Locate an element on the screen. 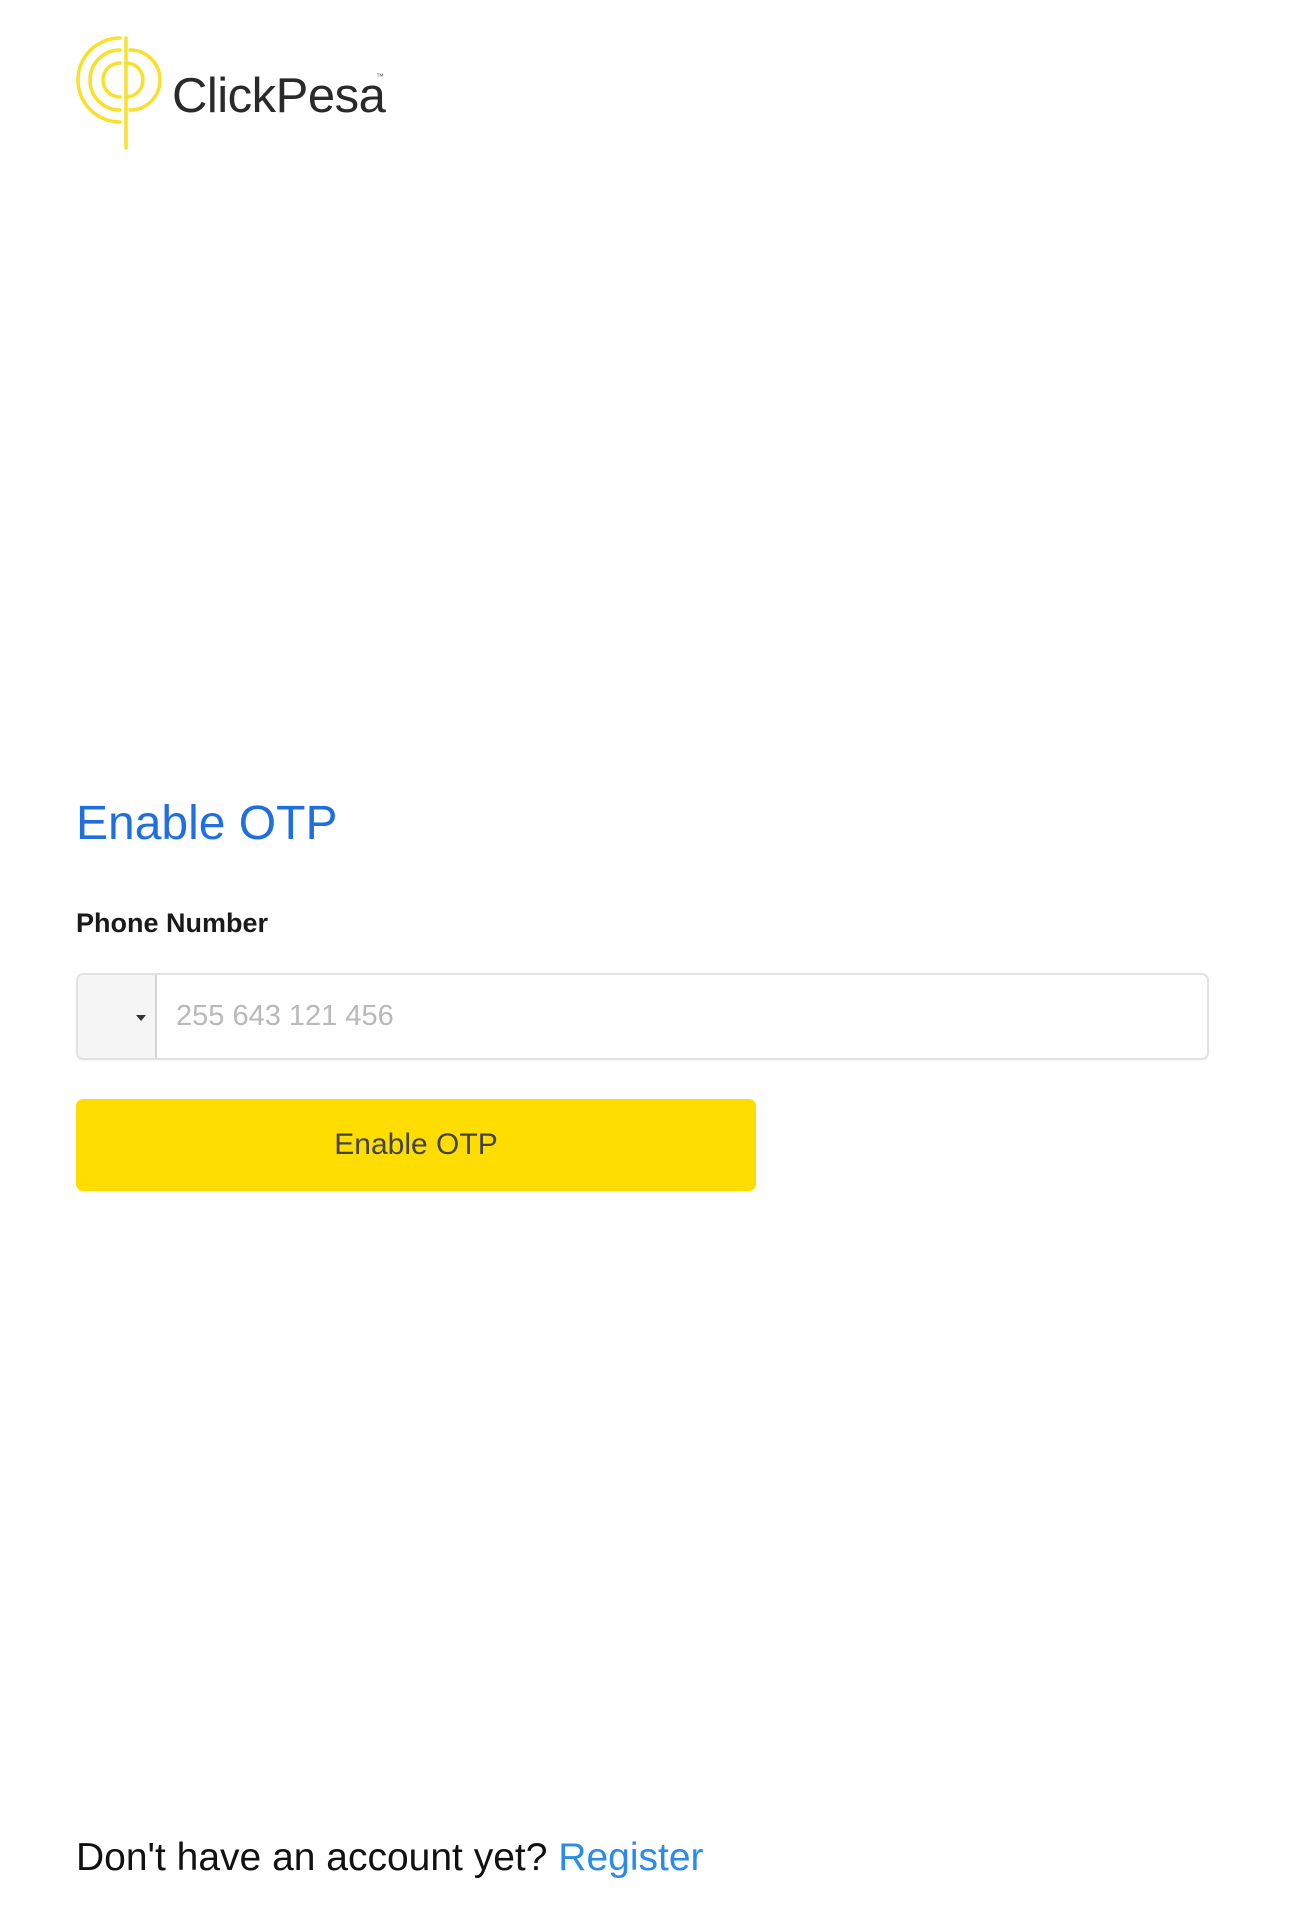  register-prompt: Don't have an account yet? Register is located at coordinates (390, 1858).